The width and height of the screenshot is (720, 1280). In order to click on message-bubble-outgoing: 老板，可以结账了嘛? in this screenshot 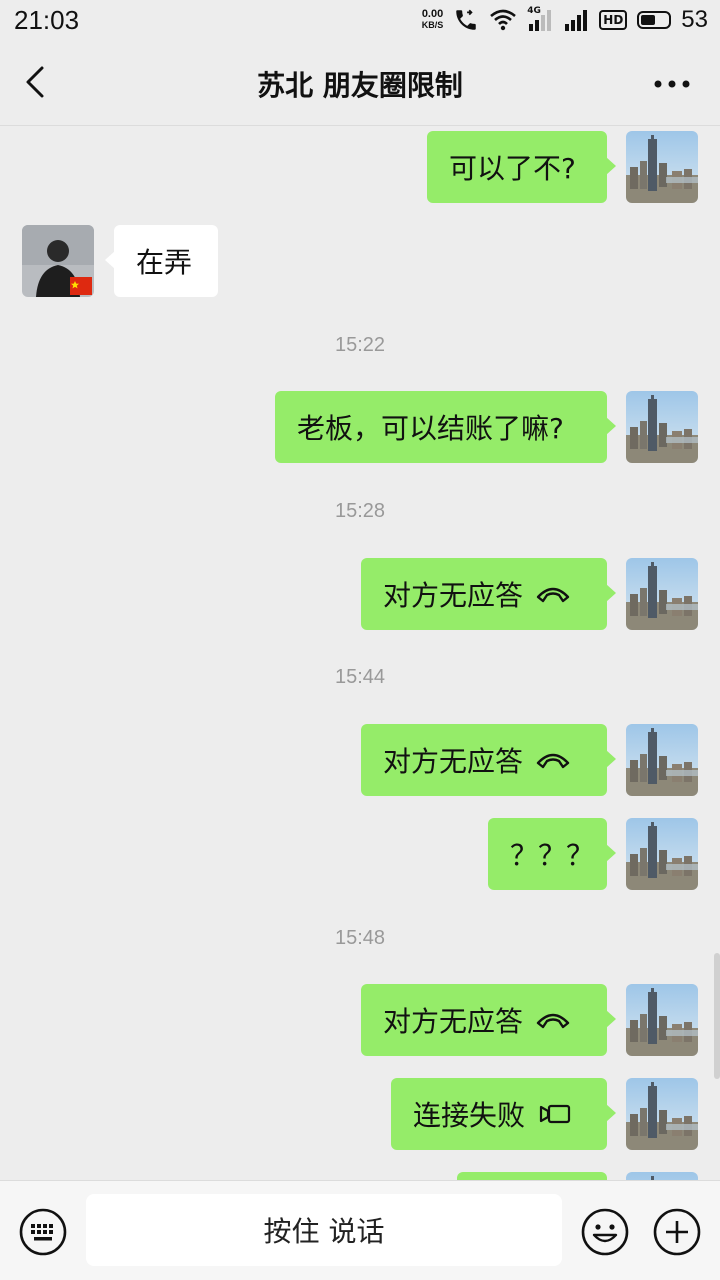, I will do `click(445, 427)`.